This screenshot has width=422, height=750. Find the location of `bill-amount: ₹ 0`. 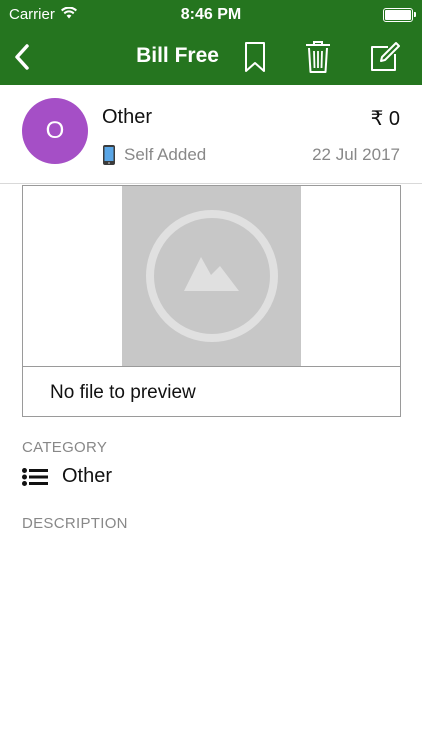

bill-amount: ₹ 0 is located at coordinates (385, 119).